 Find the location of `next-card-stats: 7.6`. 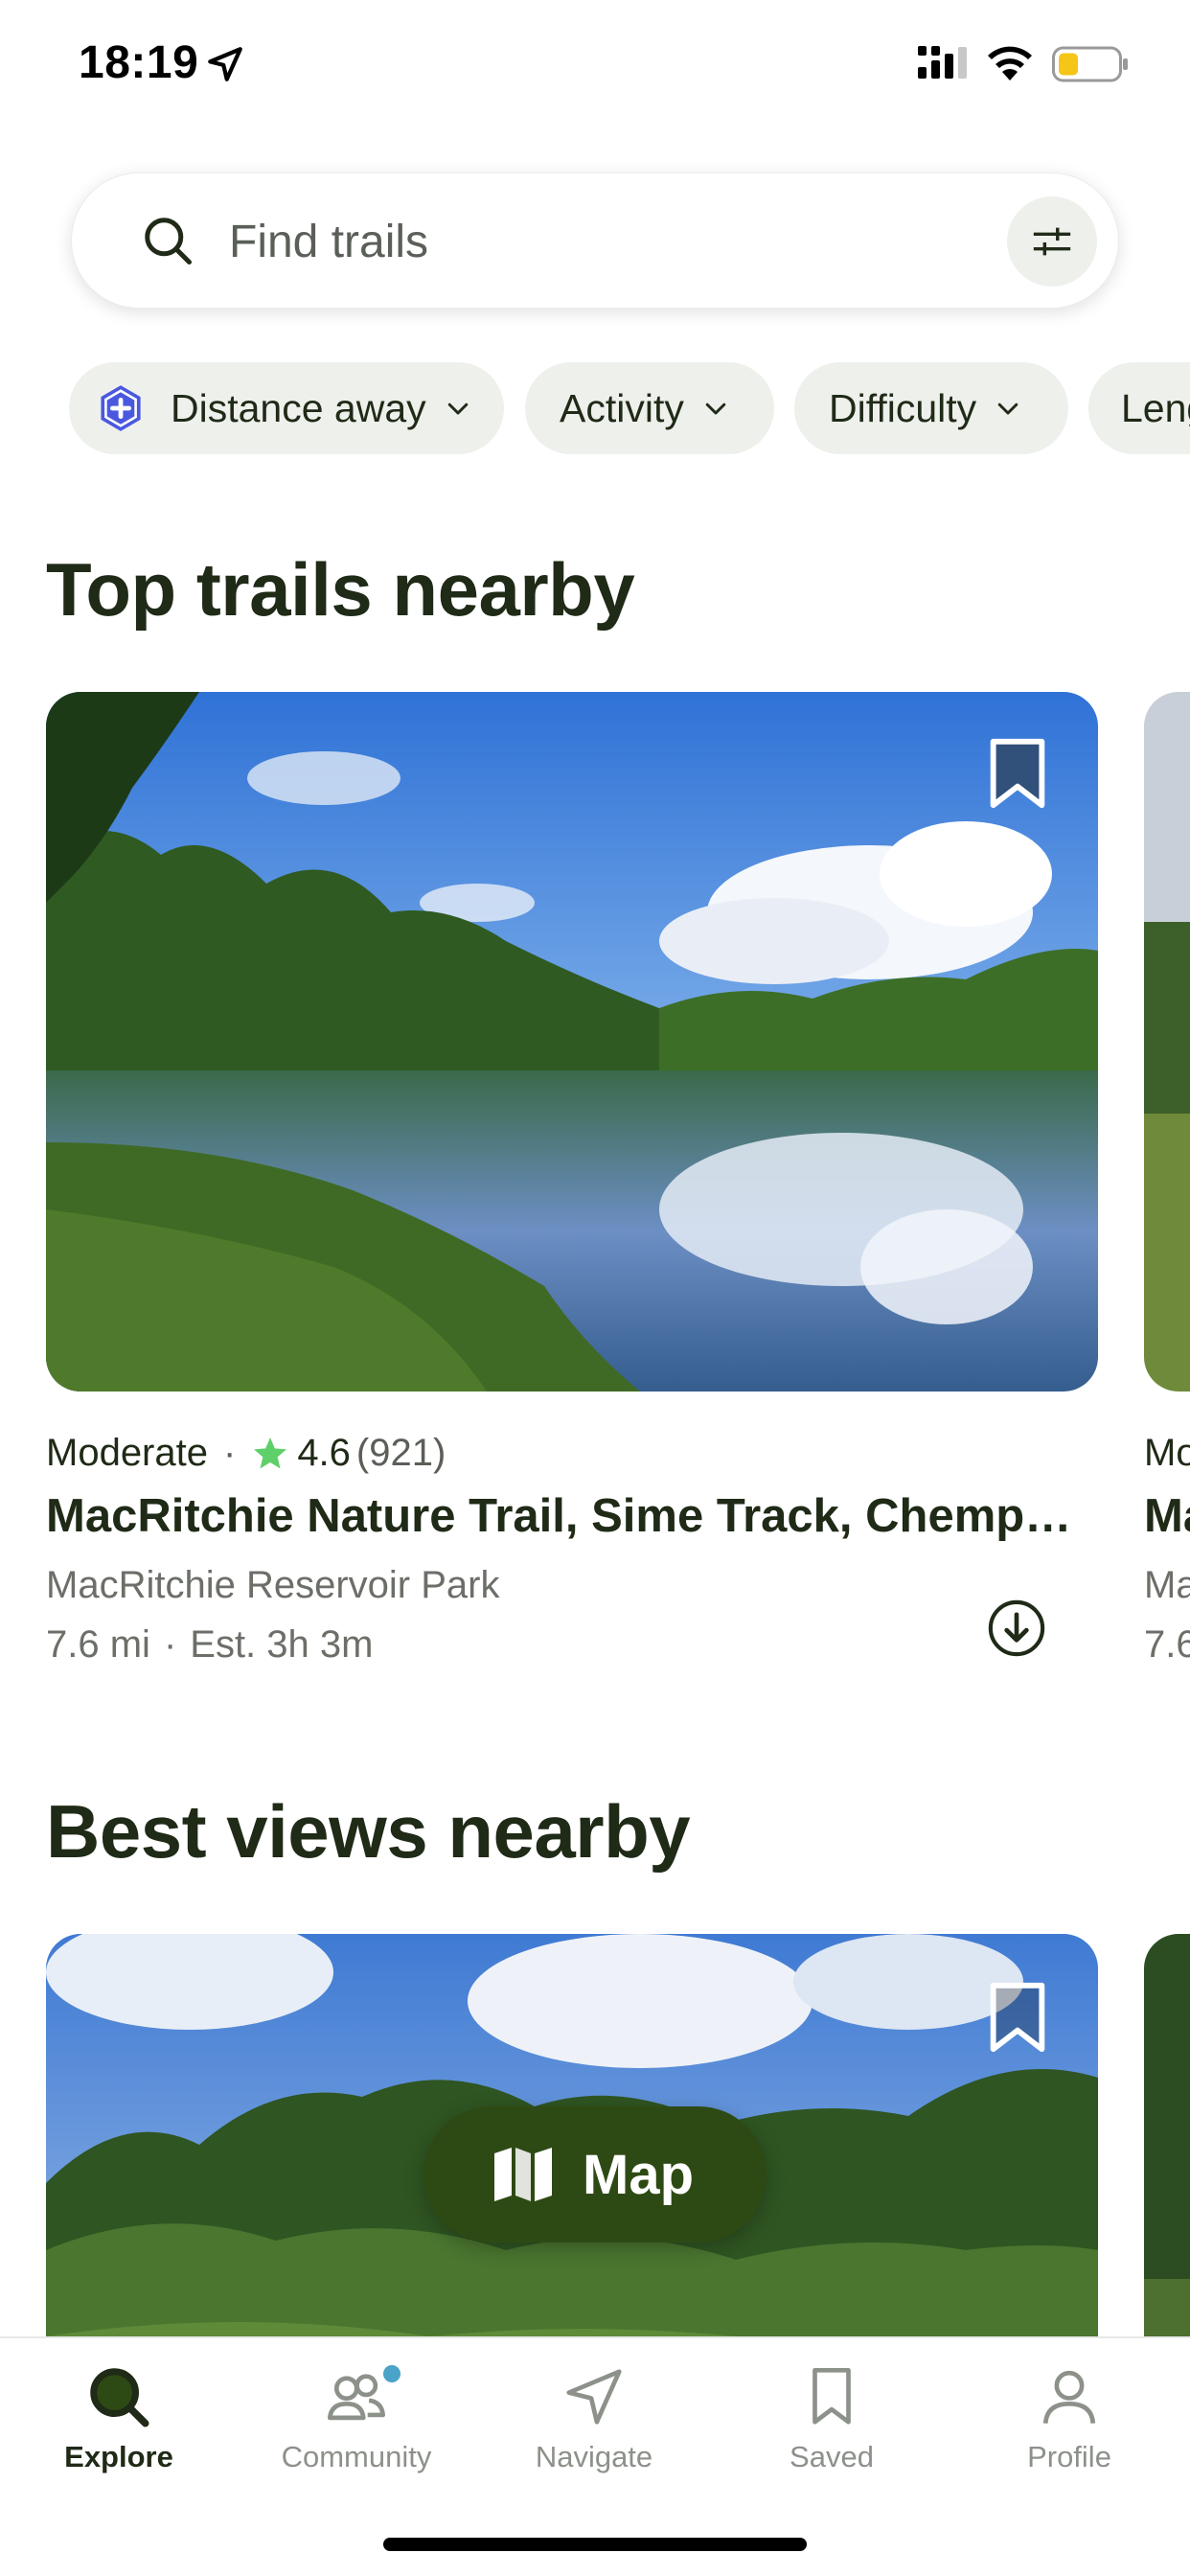

next-card-stats: 7.6 is located at coordinates (1167, 1644).